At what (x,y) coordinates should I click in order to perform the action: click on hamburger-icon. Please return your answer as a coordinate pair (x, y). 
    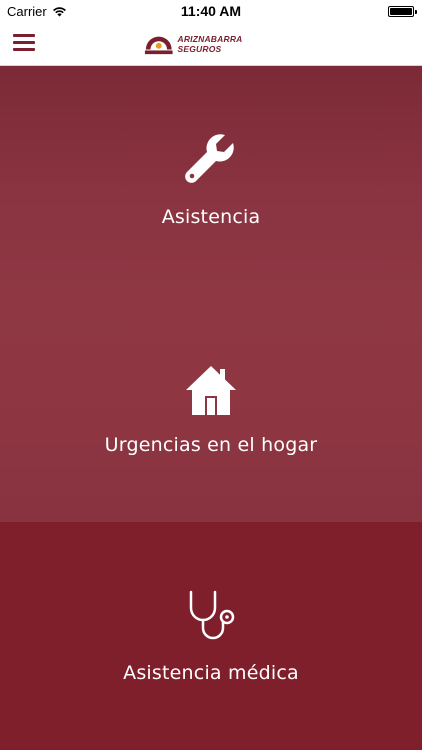
    Looking at the image, I should click on (24, 35).